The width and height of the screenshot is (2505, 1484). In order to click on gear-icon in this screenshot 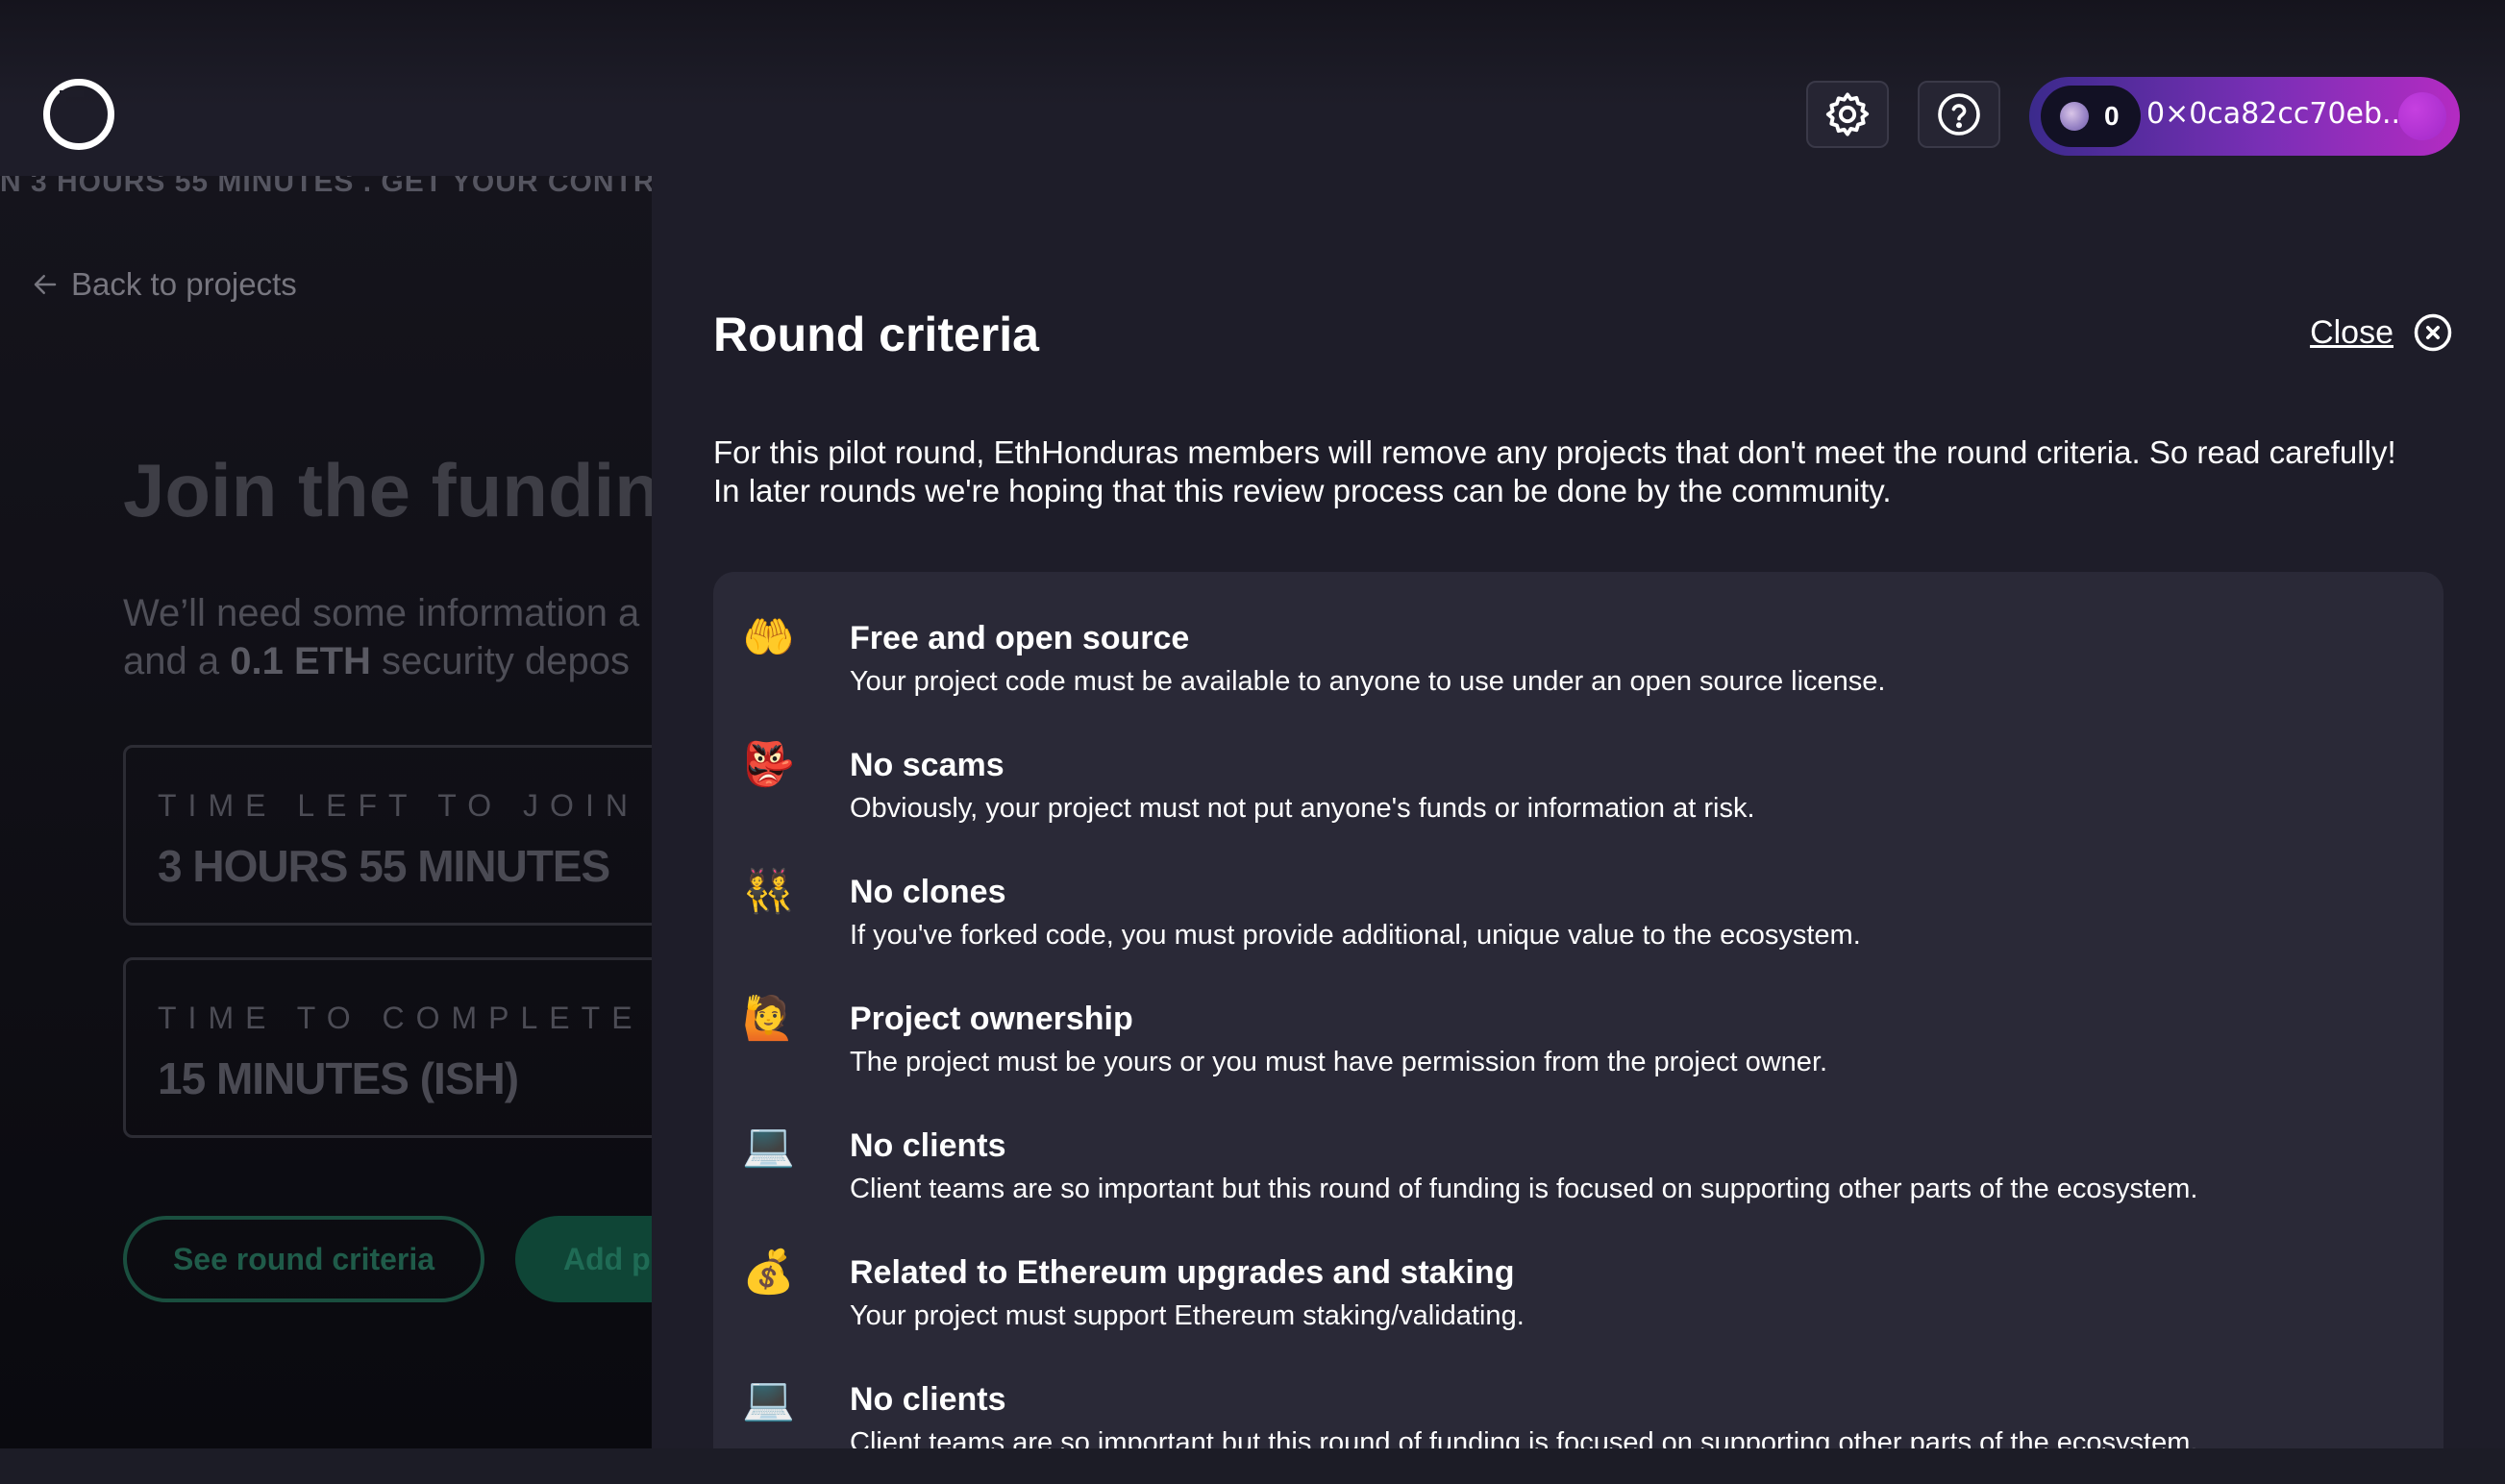, I will do `click(1847, 114)`.